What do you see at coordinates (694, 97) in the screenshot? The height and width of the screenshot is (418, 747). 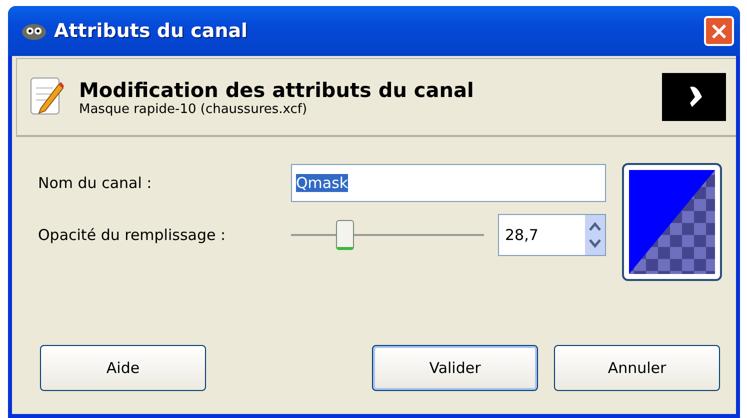 I see `channel-logo-icon` at bounding box center [694, 97].